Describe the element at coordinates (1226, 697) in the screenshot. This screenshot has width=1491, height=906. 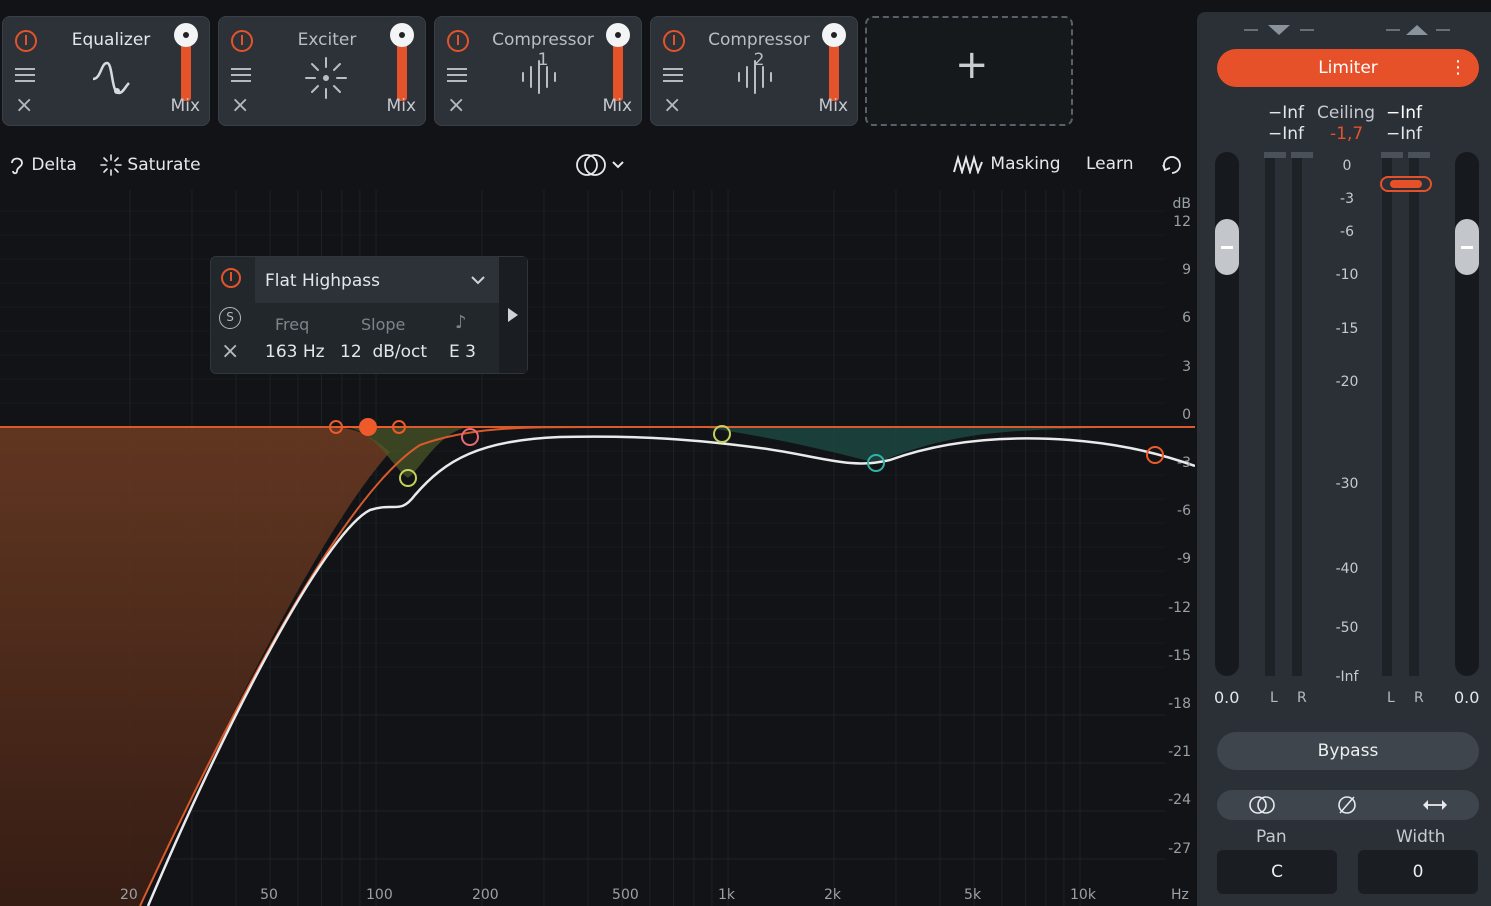
I see `input-gain-value: 0.0` at that location.